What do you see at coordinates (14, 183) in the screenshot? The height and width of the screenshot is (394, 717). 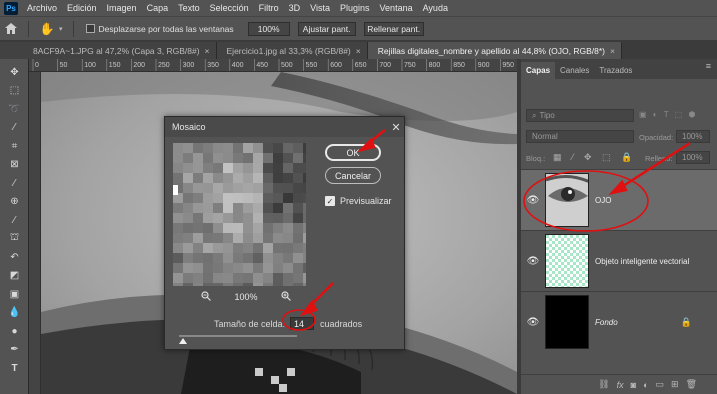 I see `eyedropper-tool-icon: ⁄` at bounding box center [14, 183].